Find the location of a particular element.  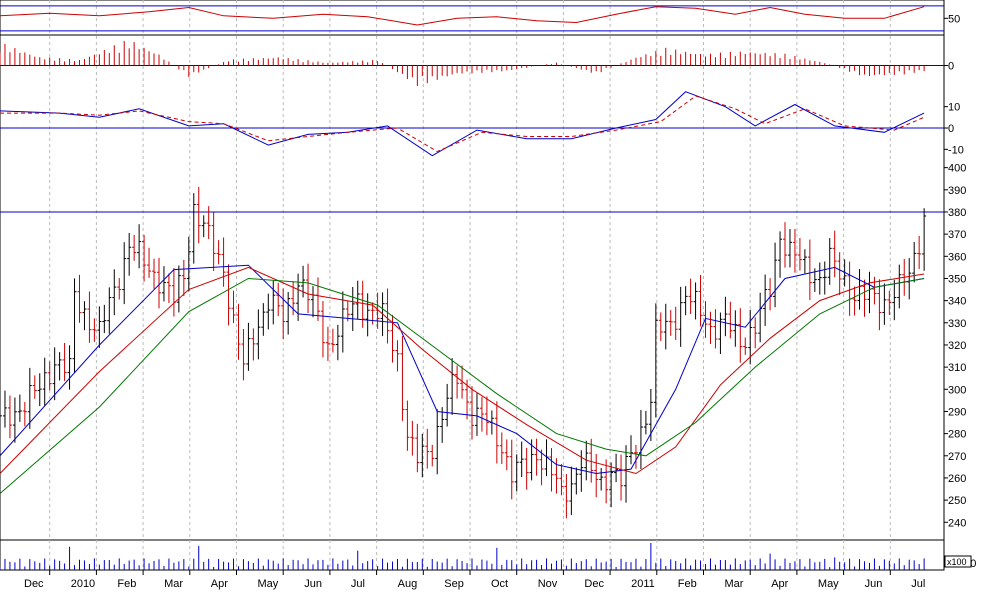

price-tick-label: 310 is located at coordinates (957, 368).